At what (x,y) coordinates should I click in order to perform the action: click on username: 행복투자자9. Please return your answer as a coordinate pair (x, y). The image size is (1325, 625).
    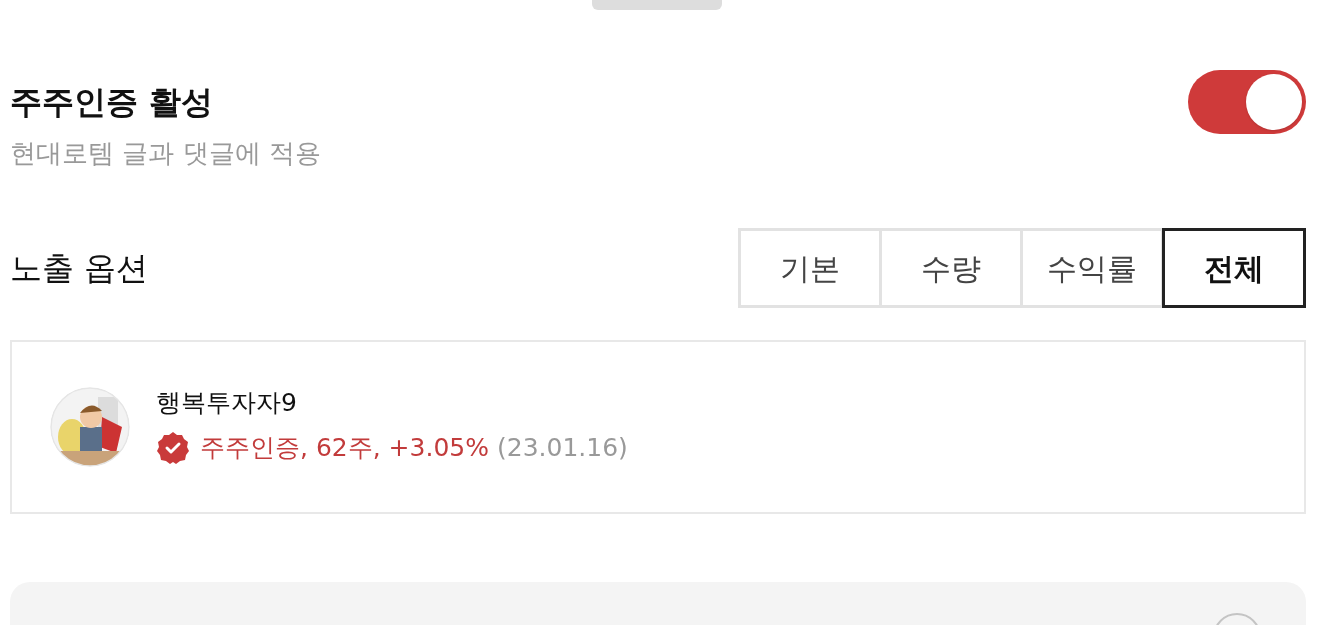
    Looking at the image, I should click on (227, 403).